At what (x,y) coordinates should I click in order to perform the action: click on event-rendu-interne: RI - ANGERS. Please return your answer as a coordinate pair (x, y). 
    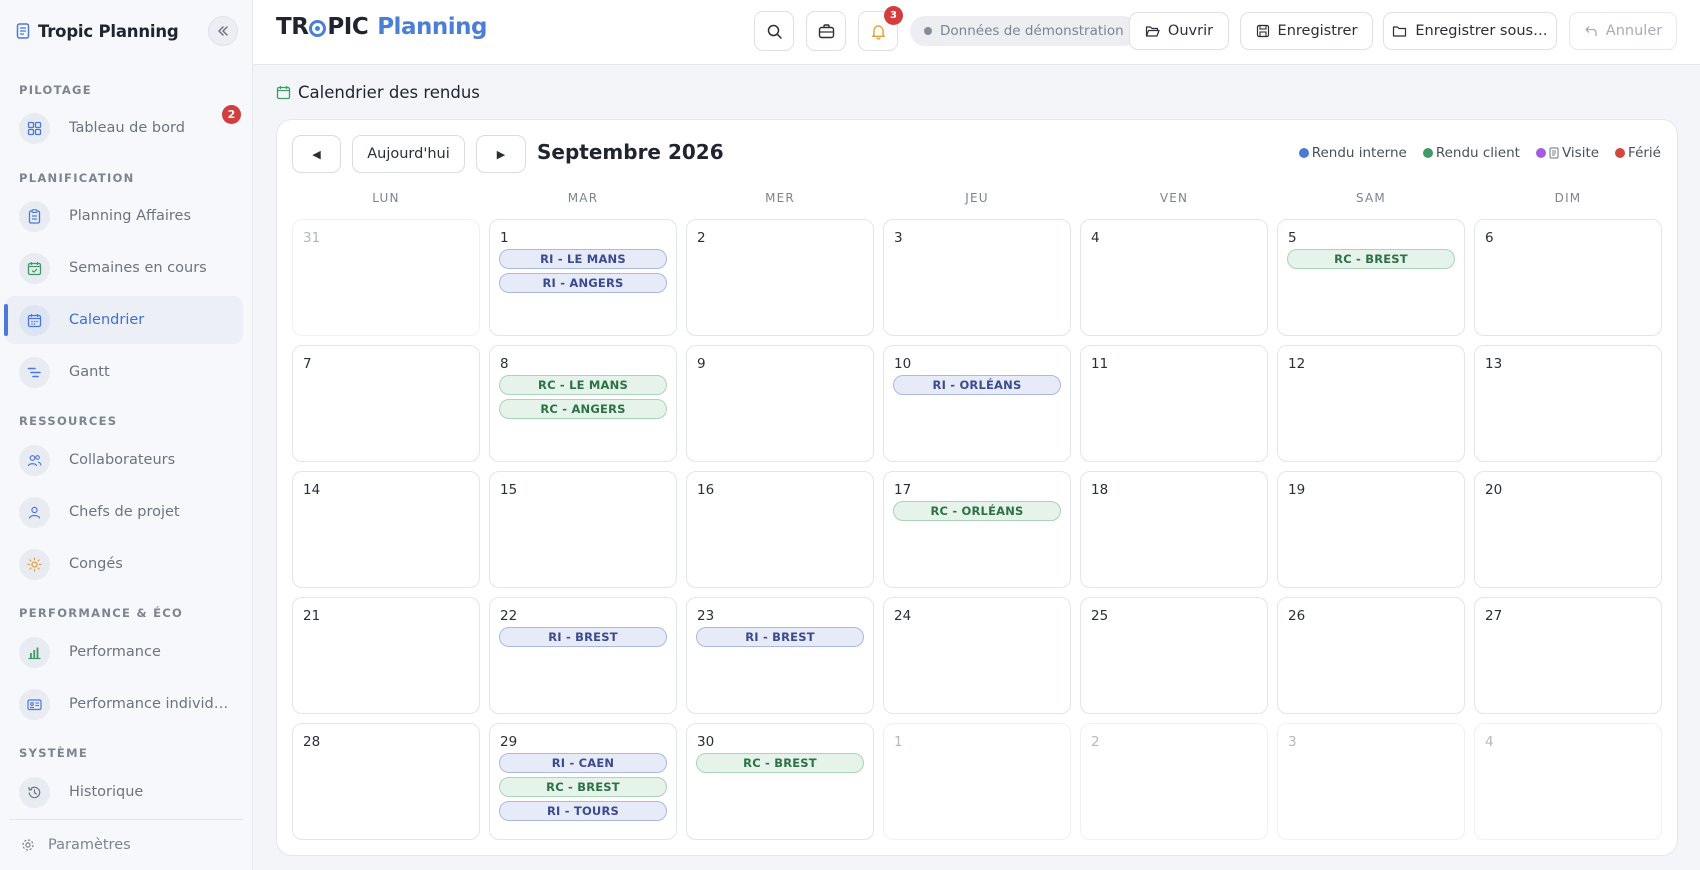
    Looking at the image, I should click on (583, 283).